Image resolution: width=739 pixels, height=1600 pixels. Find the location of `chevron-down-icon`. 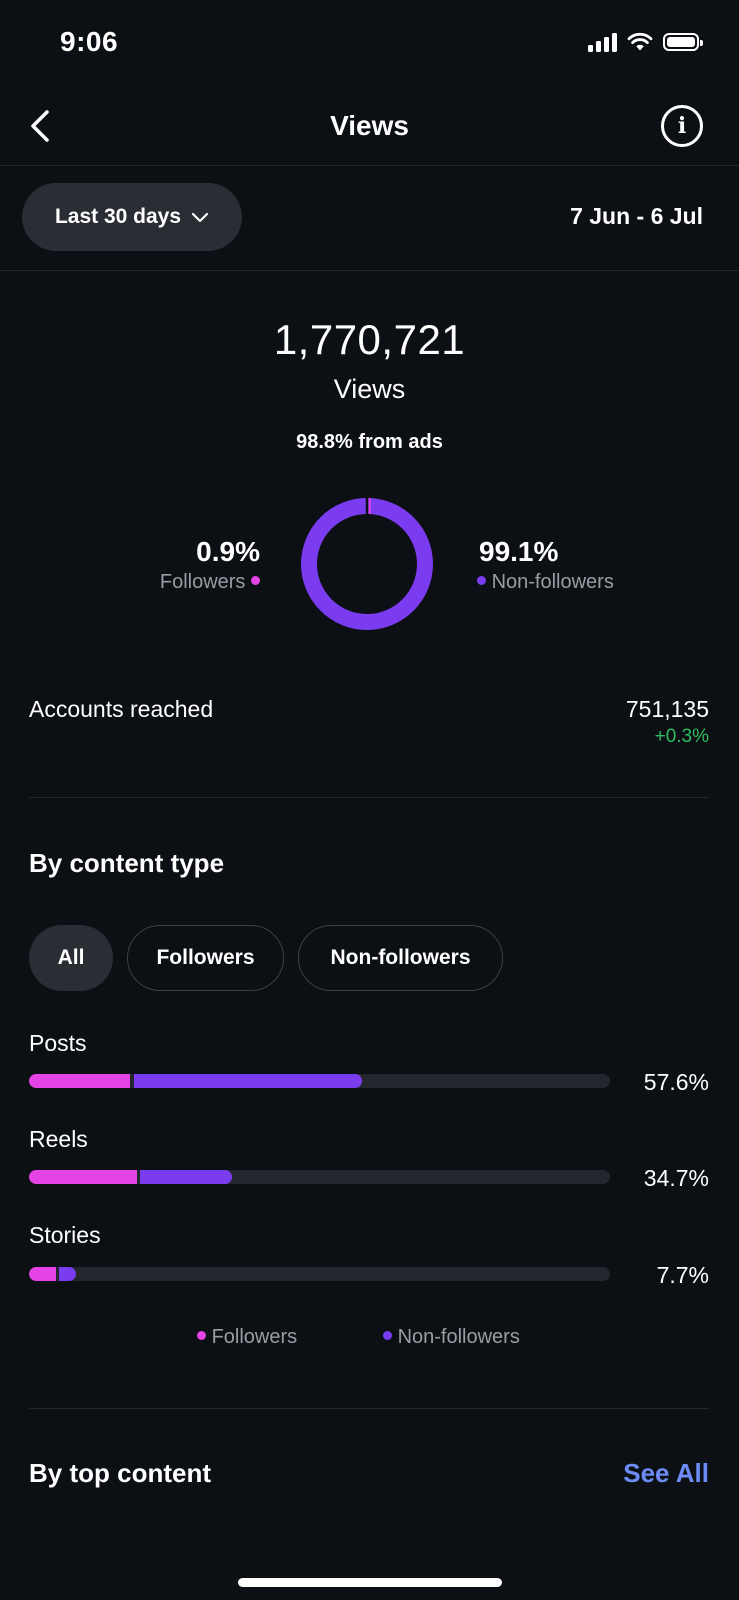

chevron-down-icon is located at coordinates (200, 217).